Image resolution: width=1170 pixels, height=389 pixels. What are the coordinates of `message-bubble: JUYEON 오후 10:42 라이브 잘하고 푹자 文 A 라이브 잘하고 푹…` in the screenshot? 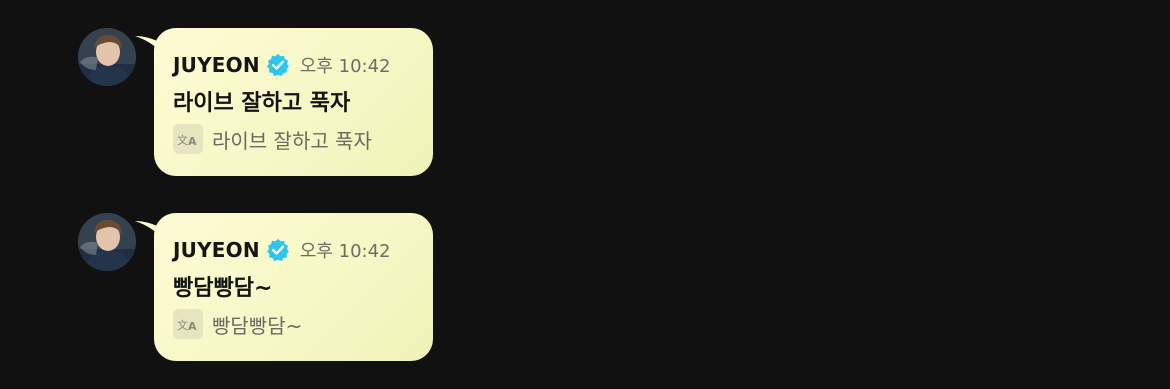 It's located at (293, 102).